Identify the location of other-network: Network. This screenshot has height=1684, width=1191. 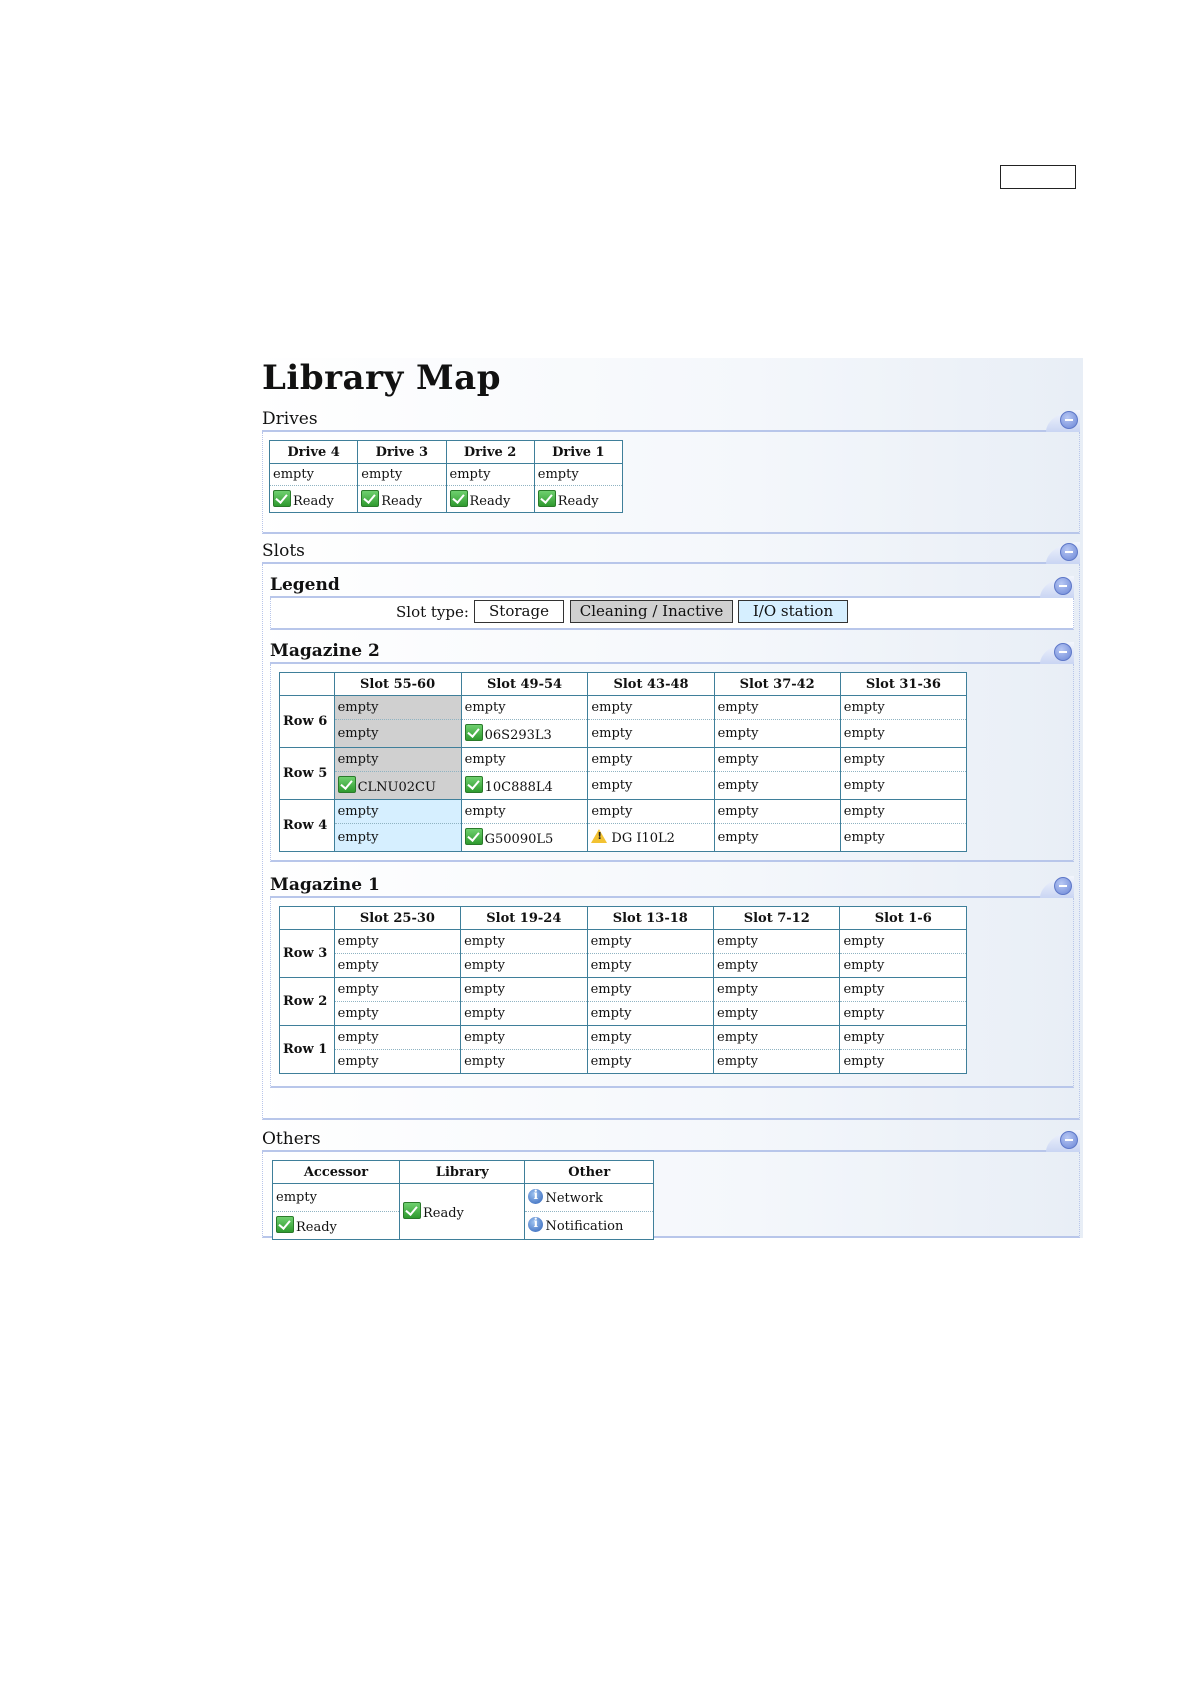
(589, 1197).